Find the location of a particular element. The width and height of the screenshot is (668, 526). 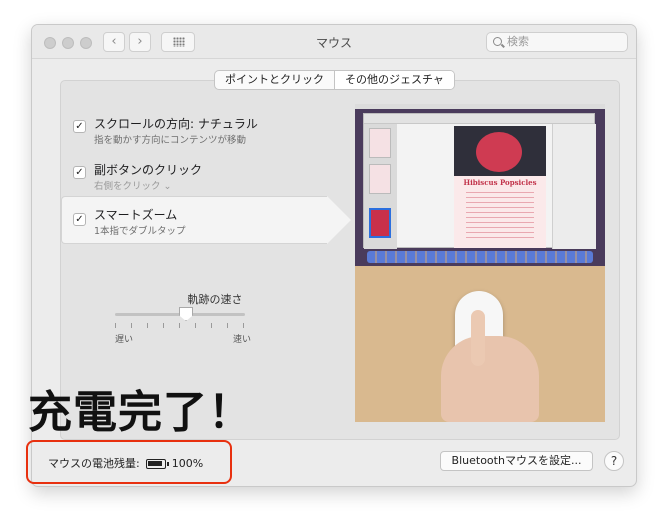

secondary-click-popup: 右側をクリック ⌄ is located at coordinates (132, 185).